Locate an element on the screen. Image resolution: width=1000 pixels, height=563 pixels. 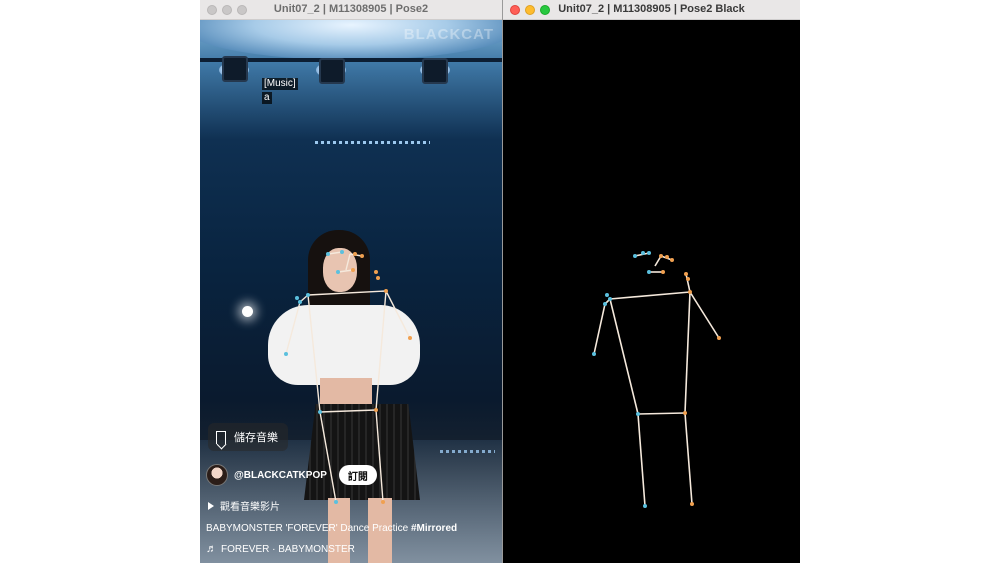
watch-music-video-label: 觀看音樂影片 is located at coordinates (250, 507).